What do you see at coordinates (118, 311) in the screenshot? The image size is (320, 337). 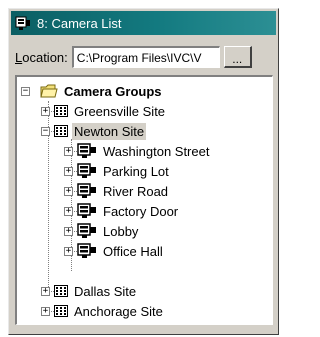 I see `tree-item-label: Anchorage Site` at bounding box center [118, 311].